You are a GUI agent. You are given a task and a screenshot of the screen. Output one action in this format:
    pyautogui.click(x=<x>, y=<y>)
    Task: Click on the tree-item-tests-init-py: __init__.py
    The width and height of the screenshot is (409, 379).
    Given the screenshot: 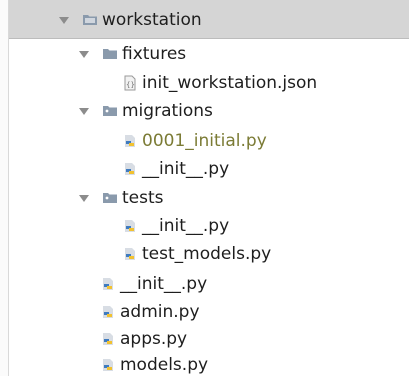 What is the action you would take?
    pyautogui.click(x=175, y=226)
    